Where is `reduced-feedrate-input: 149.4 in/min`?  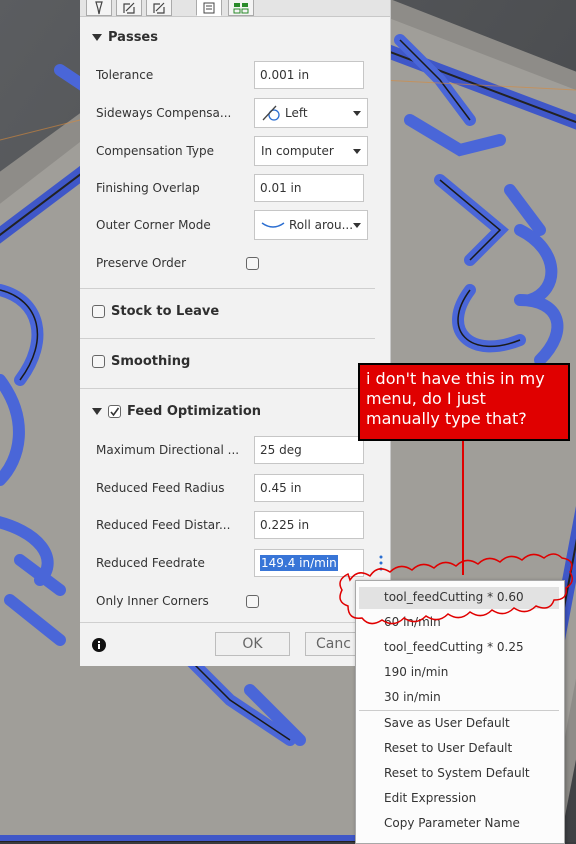 reduced-feedrate-input: 149.4 in/min is located at coordinates (309, 563).